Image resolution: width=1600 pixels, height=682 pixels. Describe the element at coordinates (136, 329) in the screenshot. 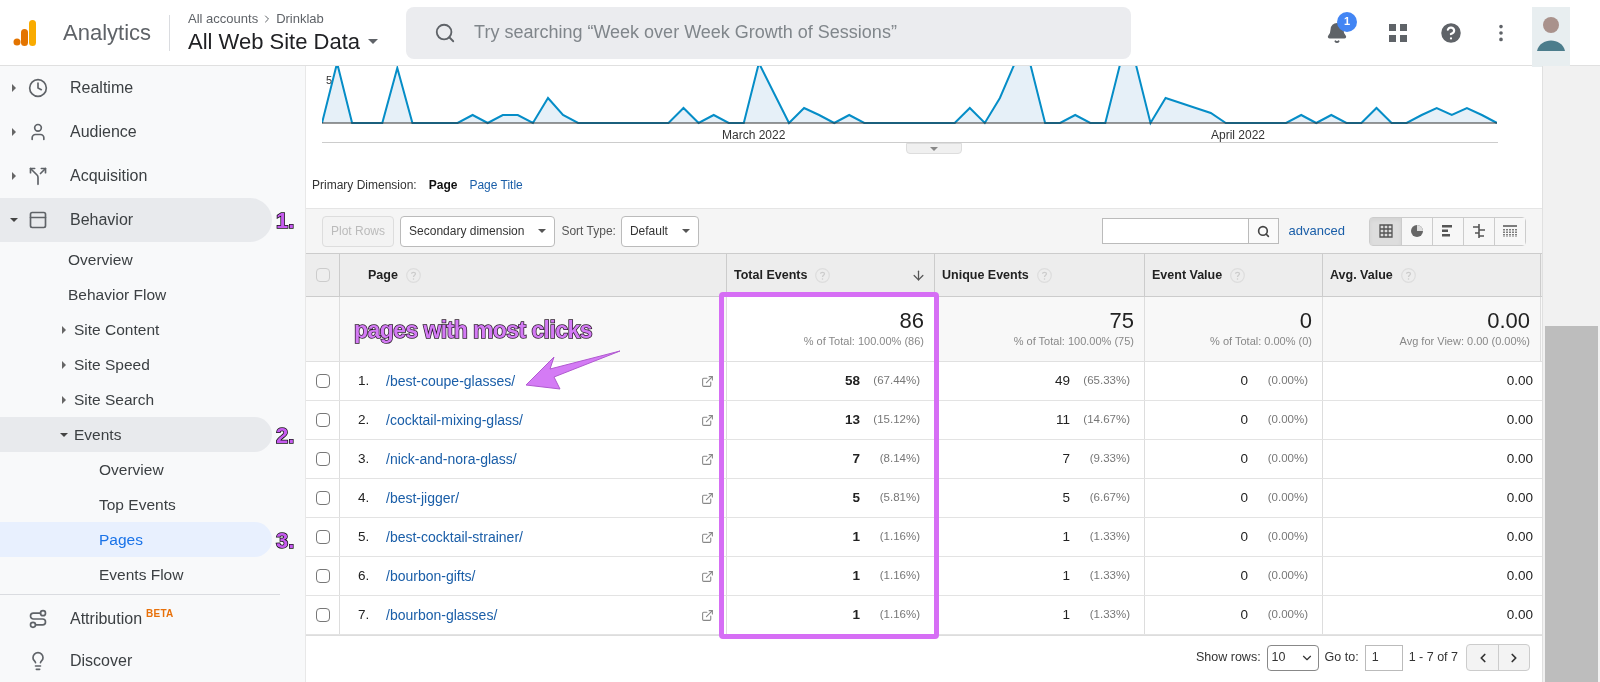

I see `sidebar-item: Site Content` at that location.